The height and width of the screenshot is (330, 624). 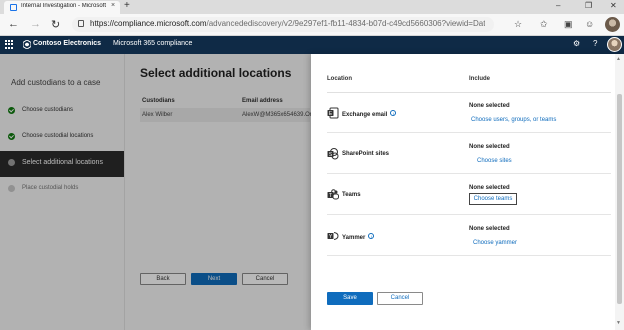 I want to click on close-window-icon: ✕, so click(x=613, y=5).